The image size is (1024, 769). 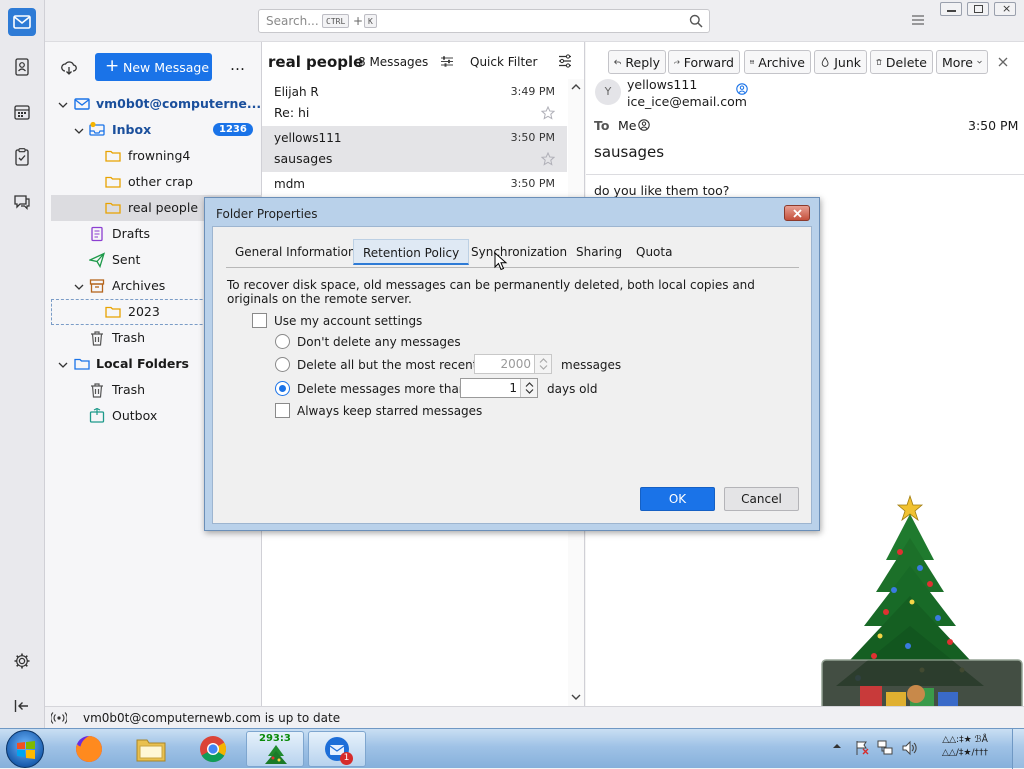 I want to click on quick-filter-button: Quick Filter, so click(x=489, y=62).